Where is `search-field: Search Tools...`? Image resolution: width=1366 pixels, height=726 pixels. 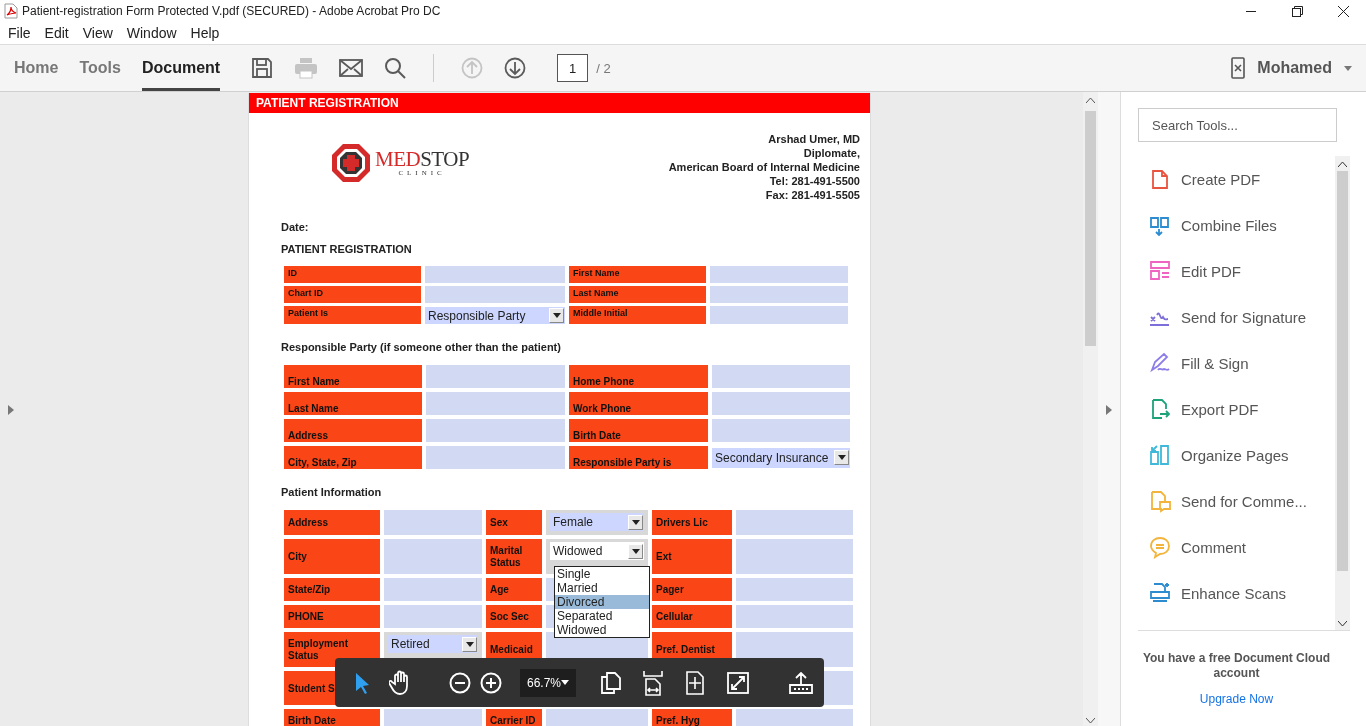 search-field: Search Tools... is located at coordinates (1237, 125).